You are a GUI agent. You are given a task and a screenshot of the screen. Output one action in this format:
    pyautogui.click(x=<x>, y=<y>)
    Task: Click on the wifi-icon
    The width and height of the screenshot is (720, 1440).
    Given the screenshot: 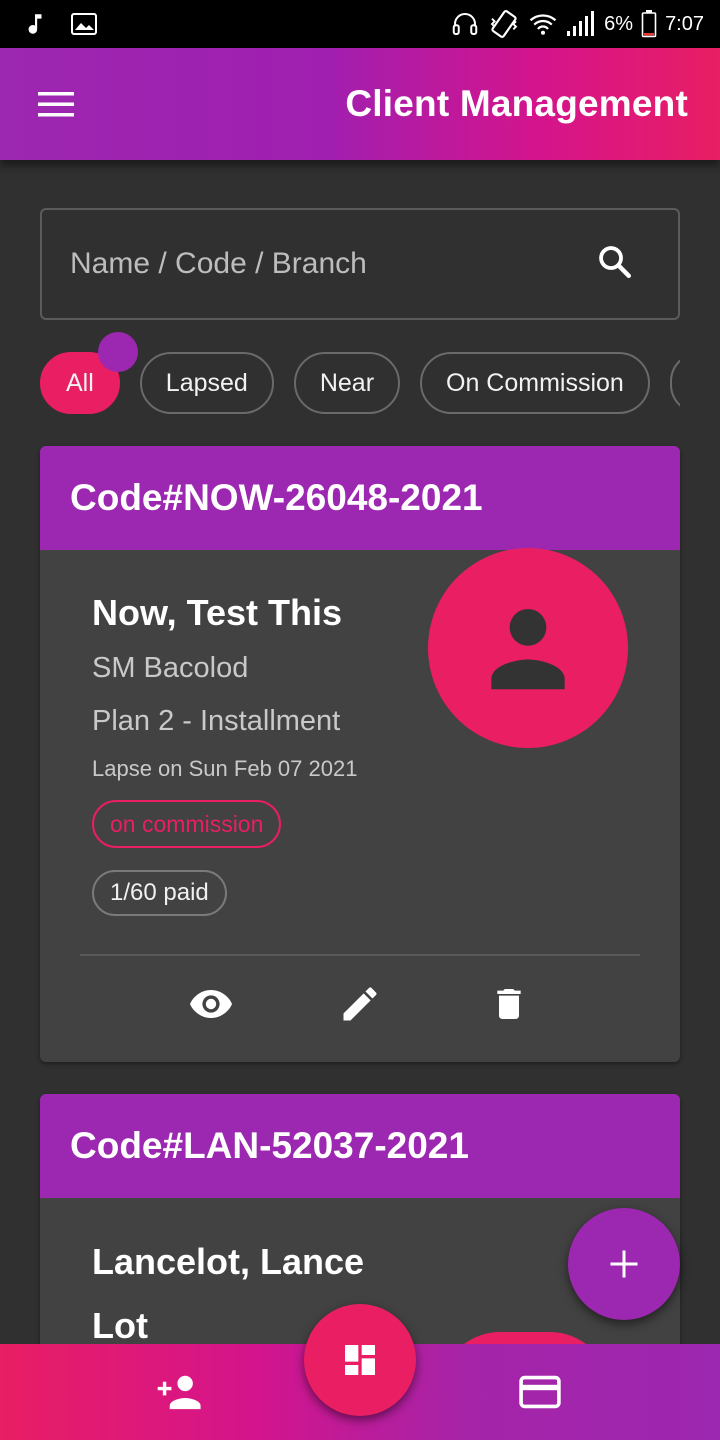 What is the action you would take?
    pyautogui.click(x=543, y=24)
    